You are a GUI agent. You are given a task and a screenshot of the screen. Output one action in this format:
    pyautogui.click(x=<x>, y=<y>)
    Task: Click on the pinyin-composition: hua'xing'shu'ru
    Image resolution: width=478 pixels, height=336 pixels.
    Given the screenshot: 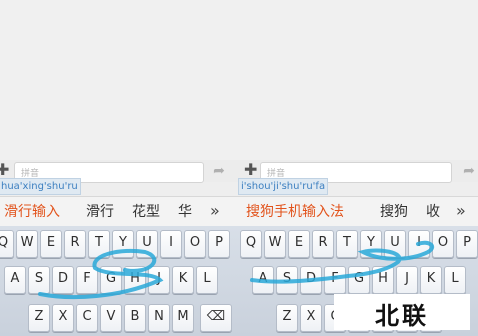 What is the action you would take?
    pyautogui.click(x=40, y=186)
    